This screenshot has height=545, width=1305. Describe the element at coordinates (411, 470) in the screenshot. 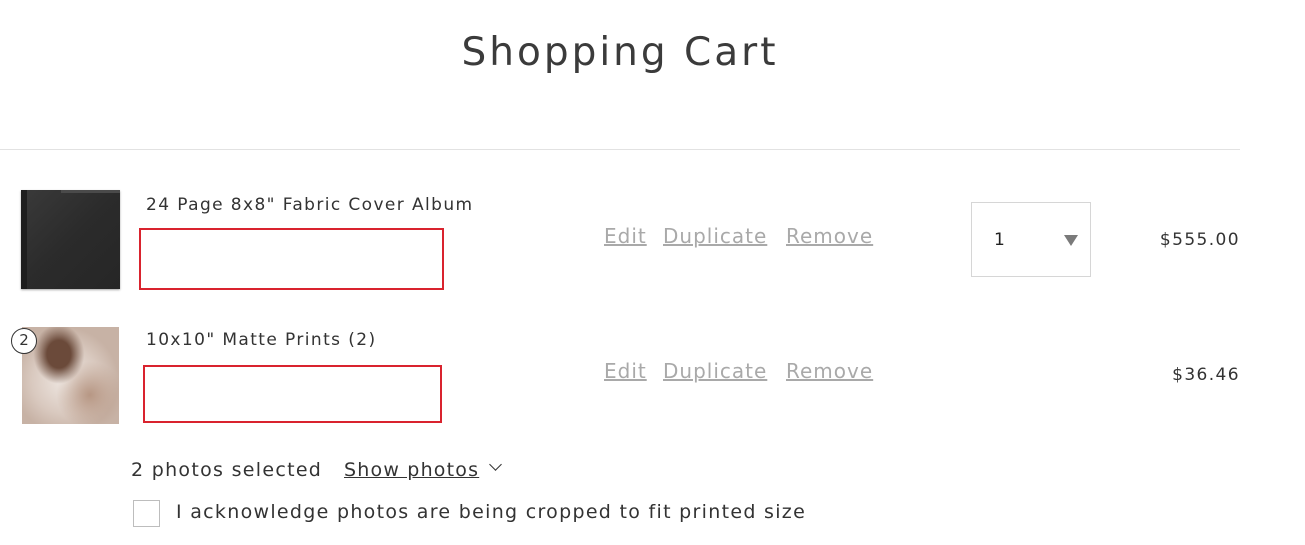

I see `show-photos-link: Show photos` at that location.